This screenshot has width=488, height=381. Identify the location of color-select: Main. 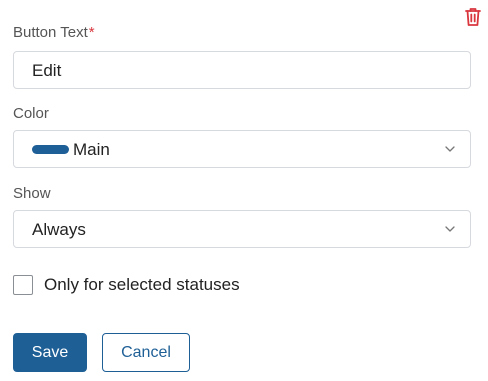
(242, 149).